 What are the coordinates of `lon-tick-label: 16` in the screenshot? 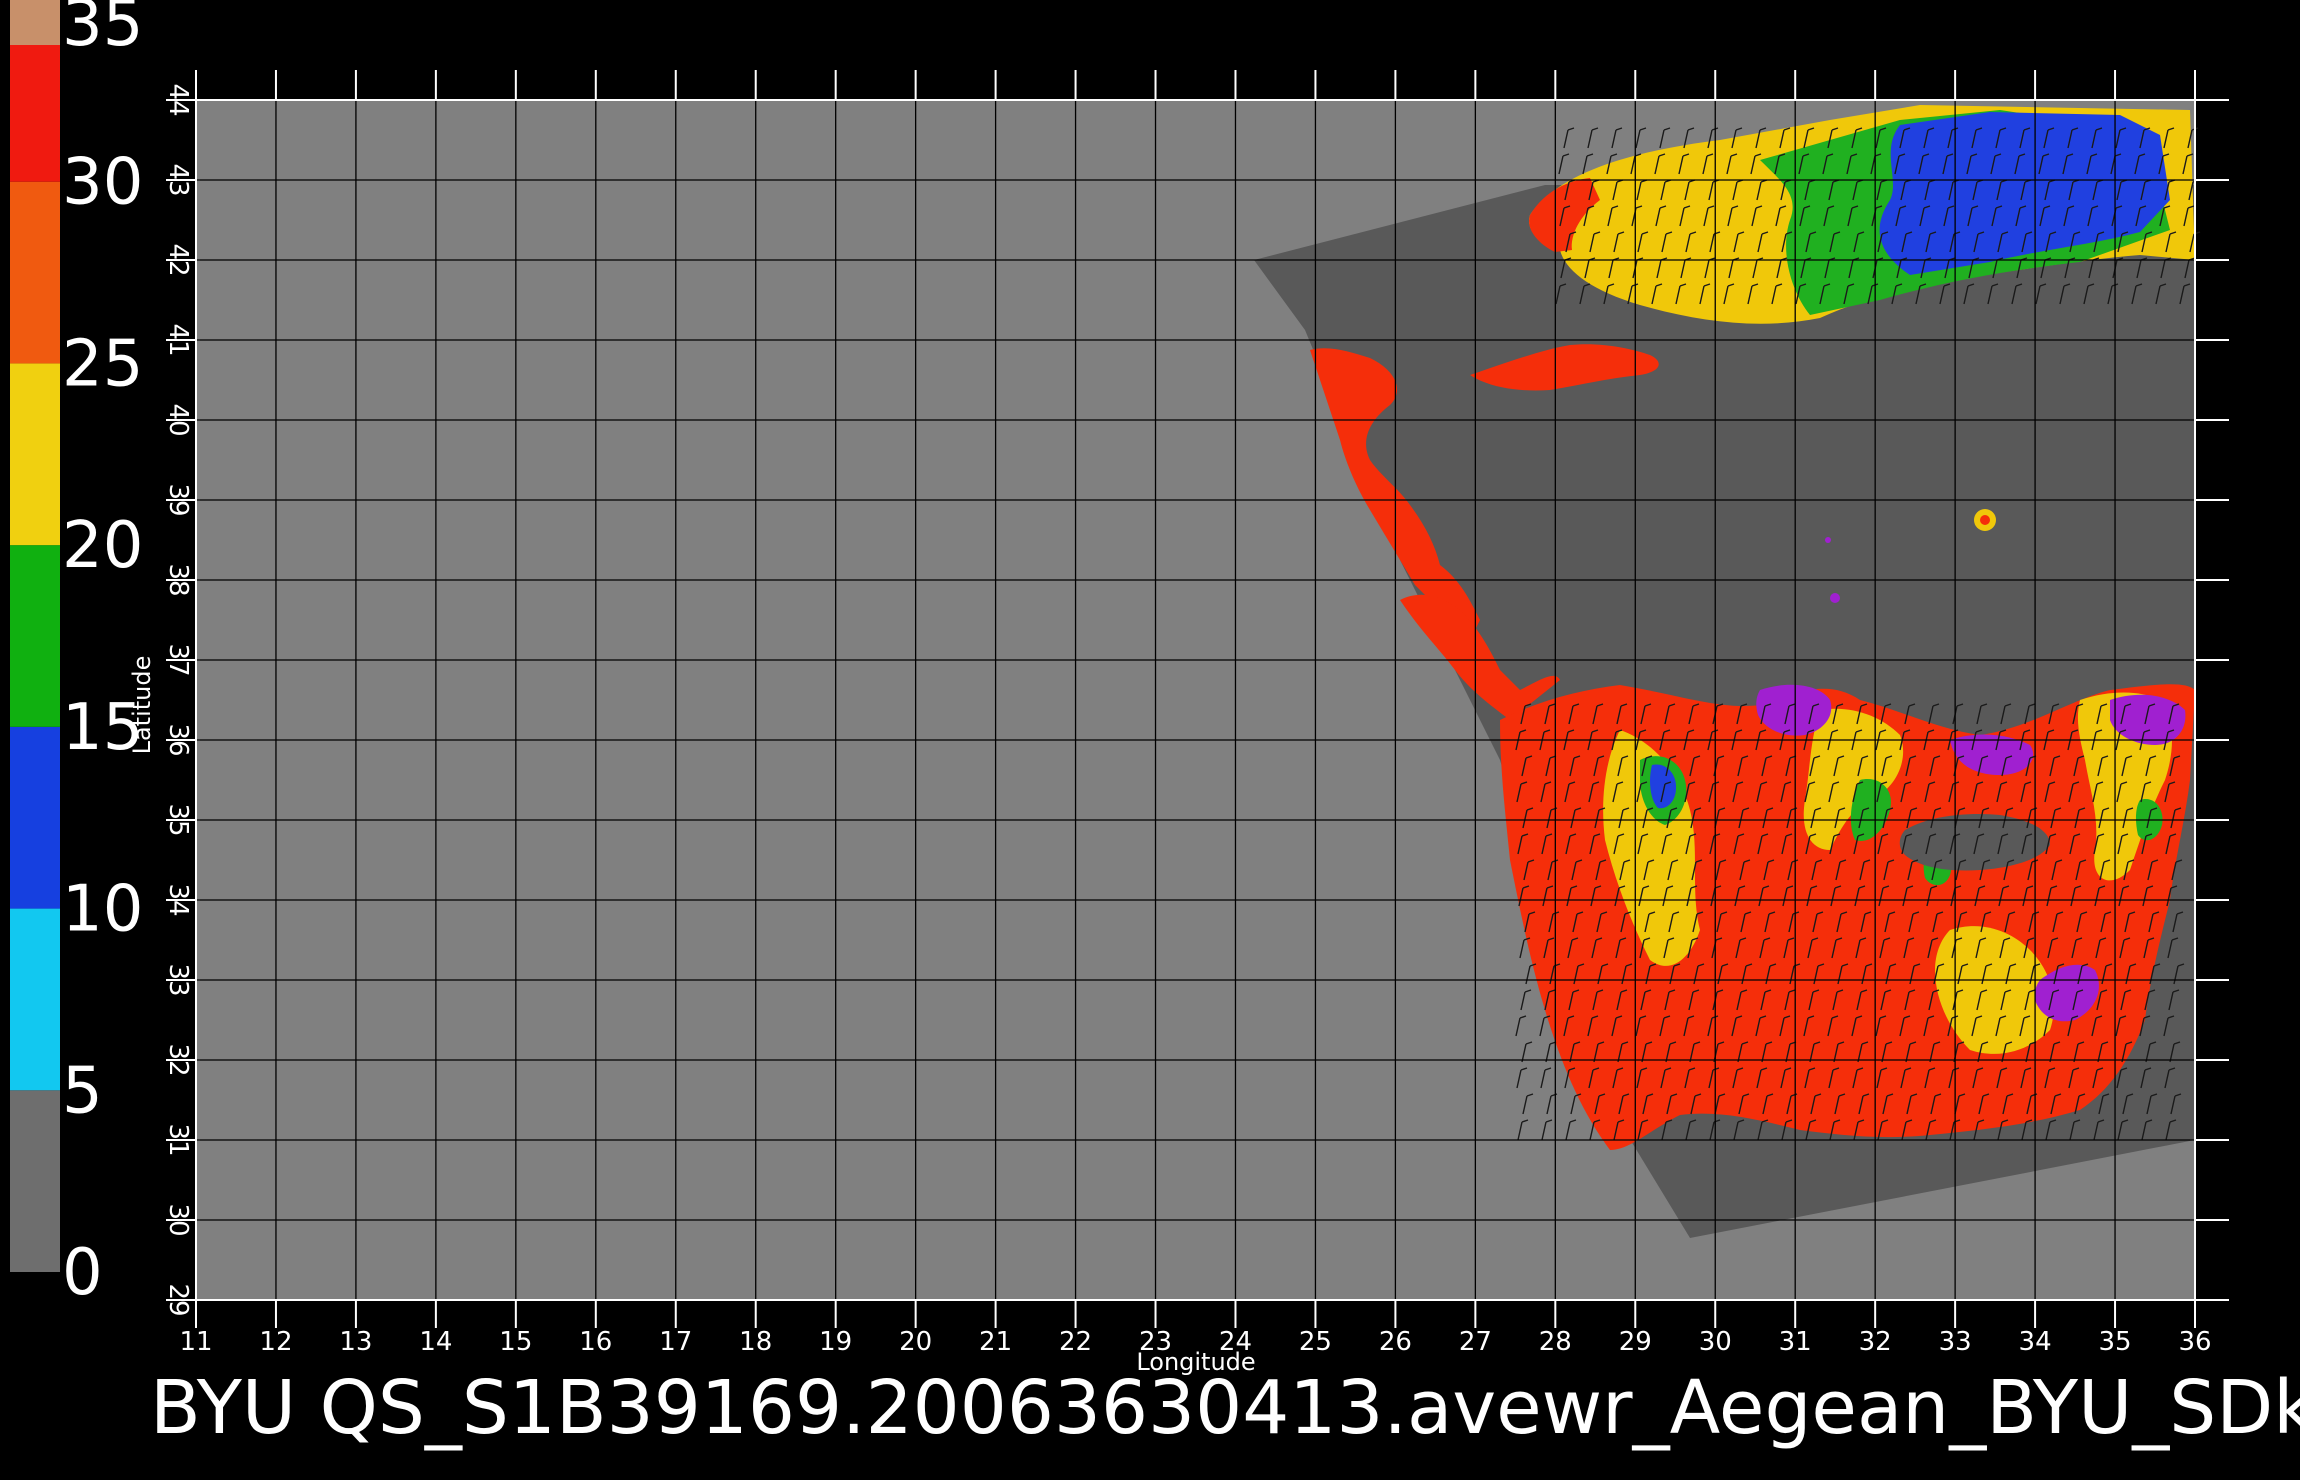 It's located at (595, 1342).